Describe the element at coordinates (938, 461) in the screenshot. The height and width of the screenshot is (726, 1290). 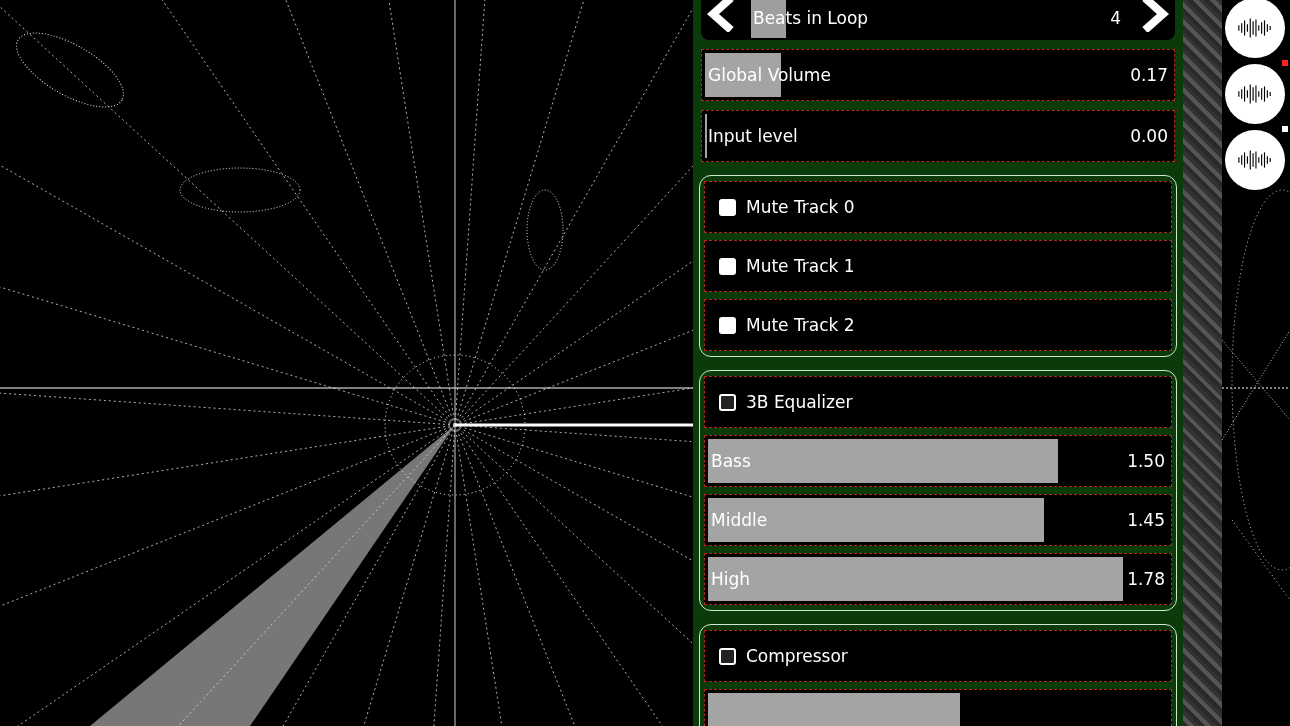
I see `slider: Bass 1.50` at that location.